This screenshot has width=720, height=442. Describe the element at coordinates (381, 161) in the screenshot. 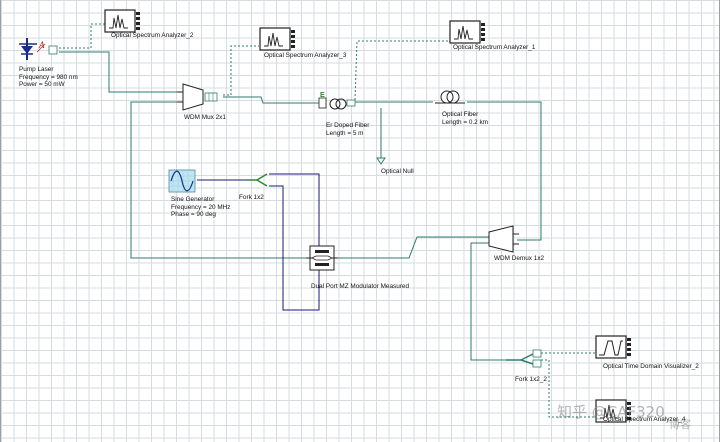

I see `optical-null-icon` at that location.